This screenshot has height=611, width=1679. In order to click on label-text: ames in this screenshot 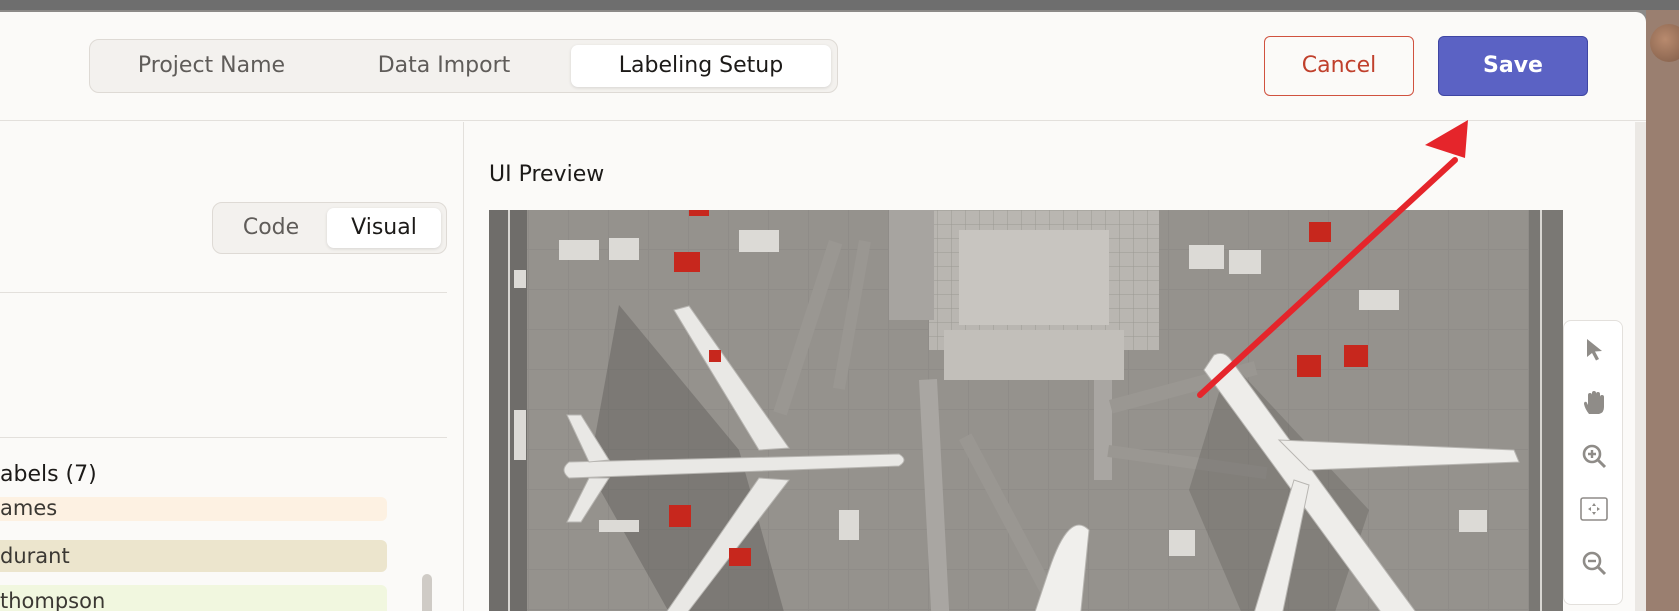, I will do `click(29, 508)`.